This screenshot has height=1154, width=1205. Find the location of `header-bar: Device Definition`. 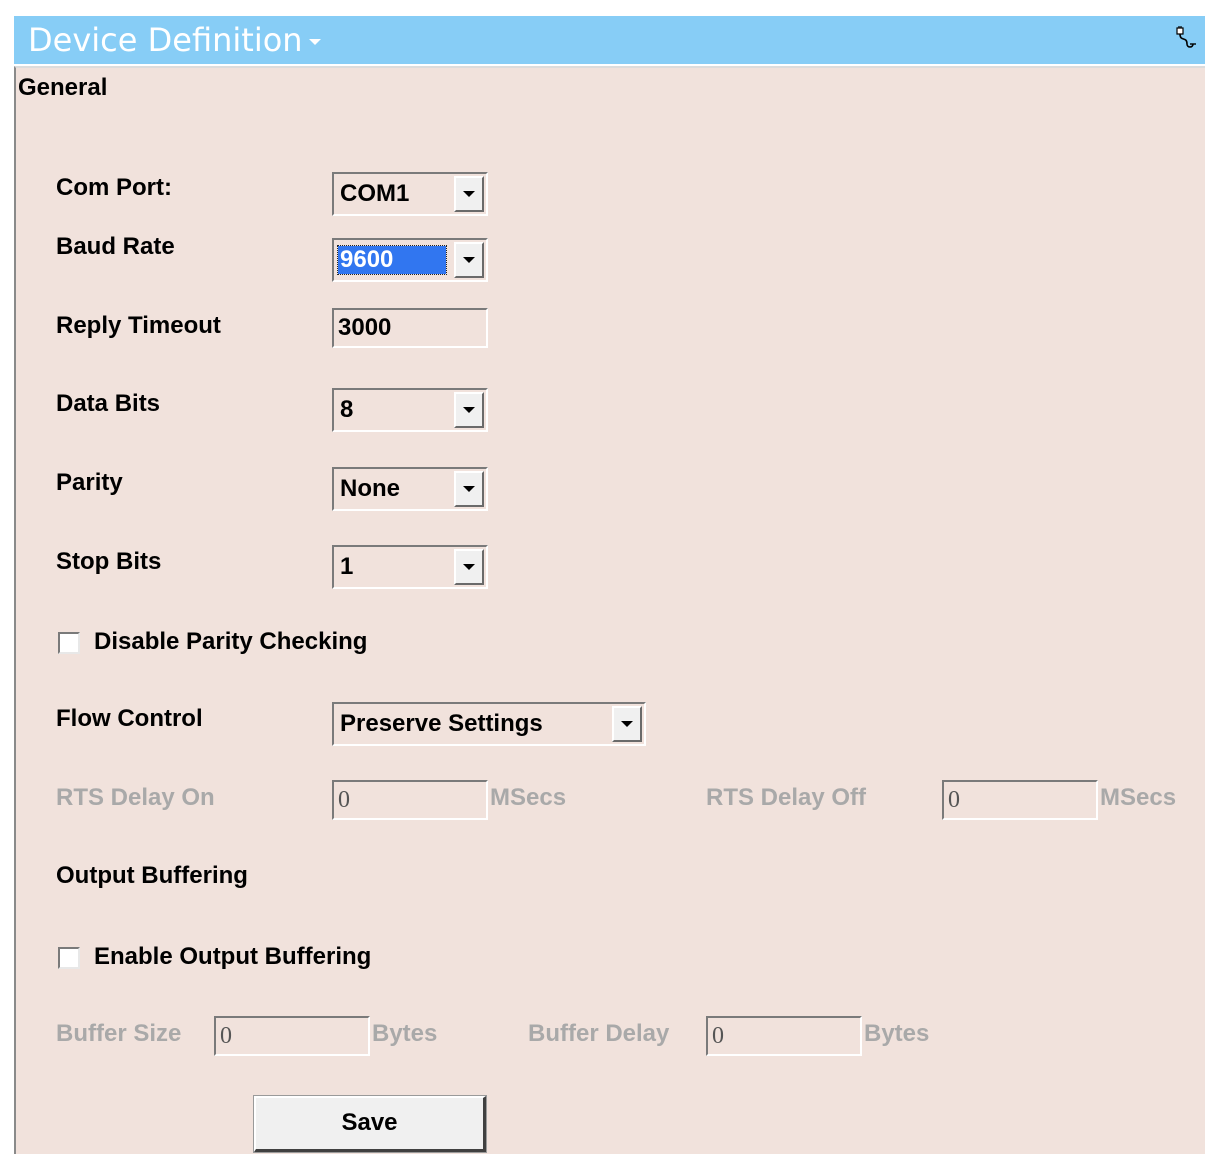

header-bar: Device Definition is located at coordinates (609, 40).